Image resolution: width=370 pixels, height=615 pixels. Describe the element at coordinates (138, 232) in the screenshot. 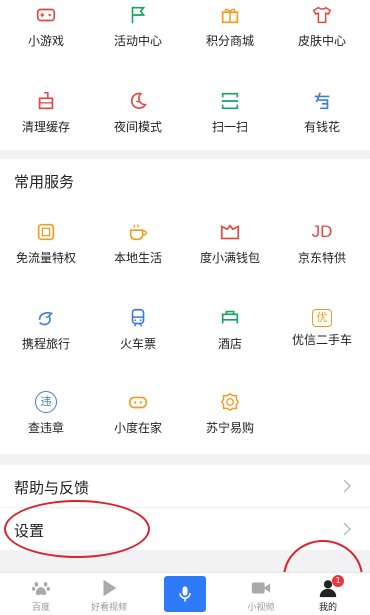

I see `coffee-icon` at that location.